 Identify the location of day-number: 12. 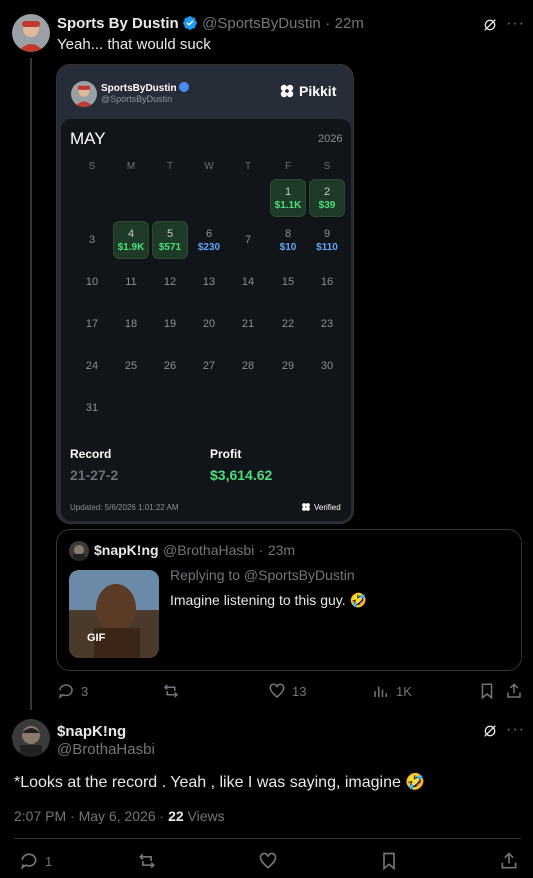
(170, 282).